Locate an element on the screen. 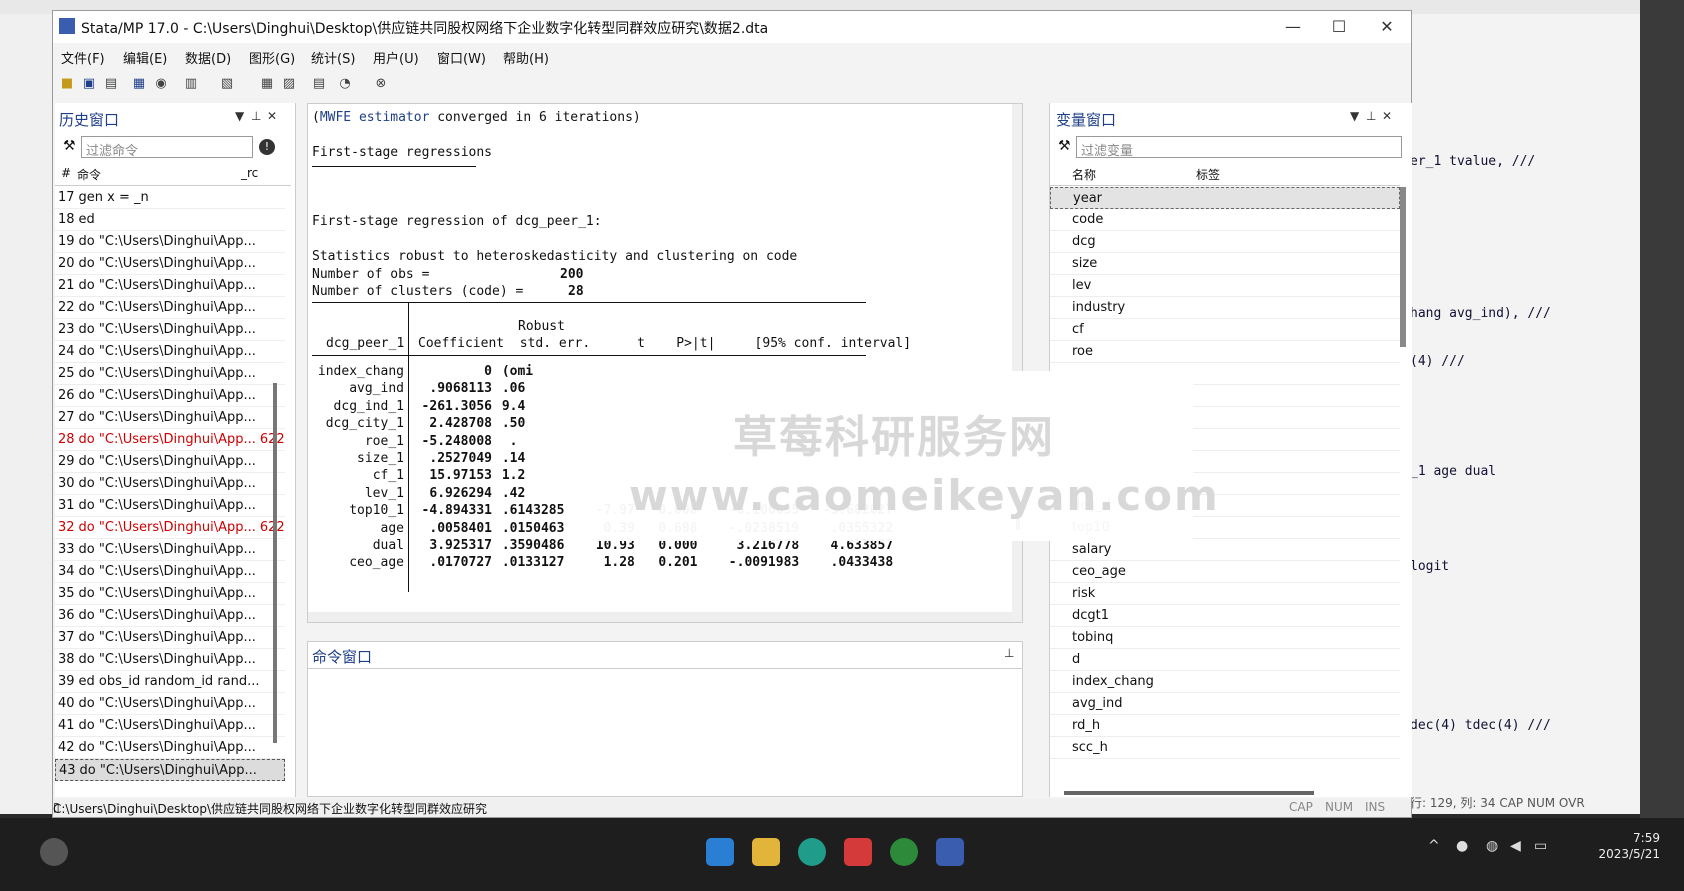 This screenshot has height=891, width=1684. minimize-button: — is located at coordinates (1293, 27).